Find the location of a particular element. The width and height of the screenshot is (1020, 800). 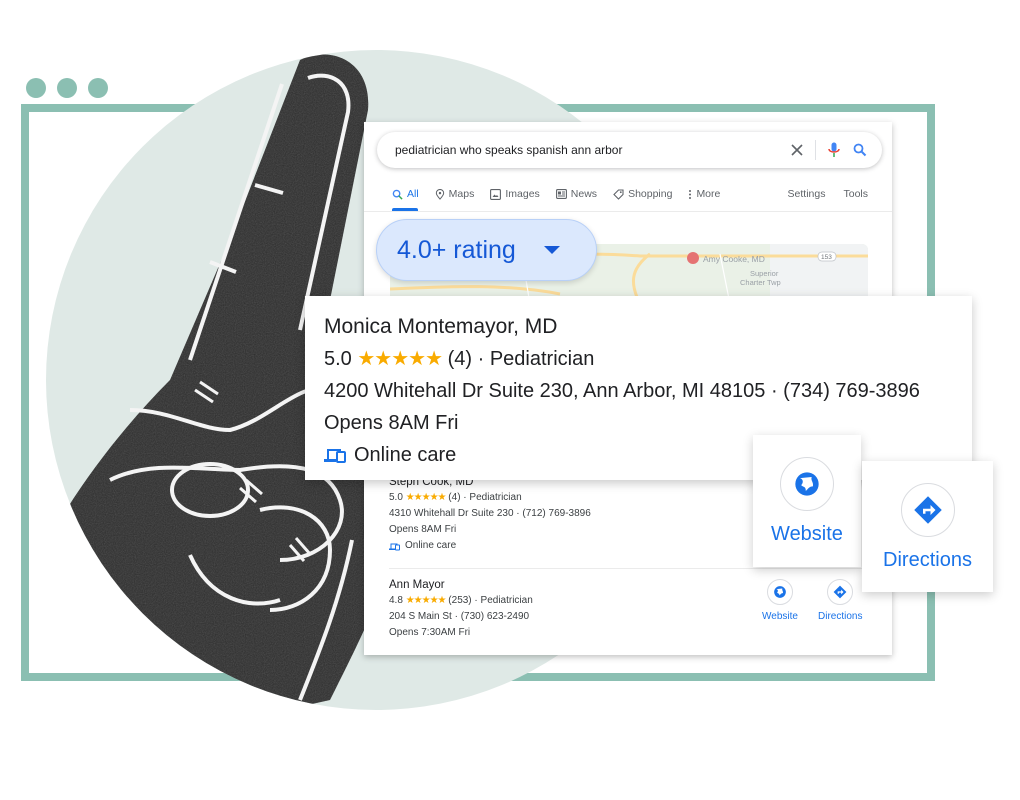

listing-rating-row: 4.8 ★★★★★ (253) · Pediatrician is located at coordinates (461, 600).